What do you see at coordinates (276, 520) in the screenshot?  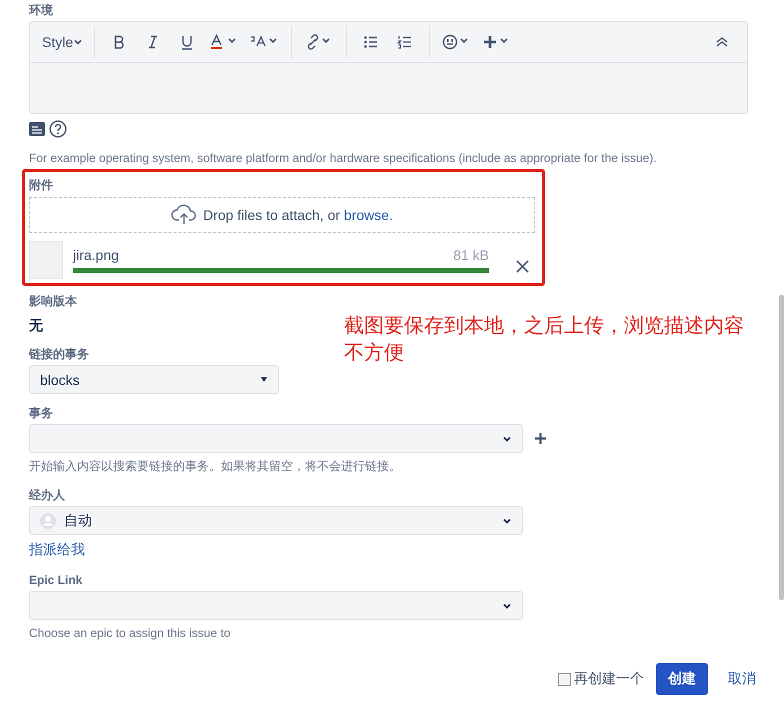 I see `assignee-select: 自动` at bounding box center [276, 520].